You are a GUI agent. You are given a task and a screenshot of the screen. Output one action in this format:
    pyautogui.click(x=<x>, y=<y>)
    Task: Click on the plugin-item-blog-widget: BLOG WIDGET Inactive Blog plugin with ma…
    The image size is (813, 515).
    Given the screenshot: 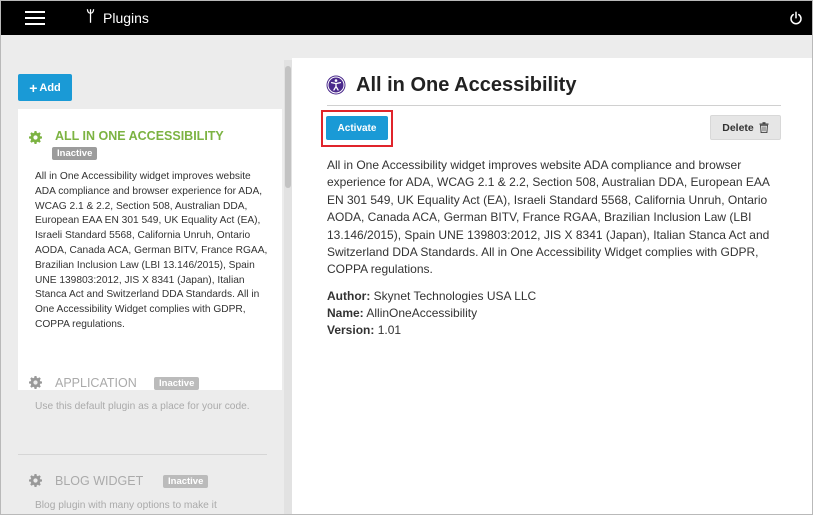 What is the action you would take?
    pyautogui.click(x=150, y=488)
    